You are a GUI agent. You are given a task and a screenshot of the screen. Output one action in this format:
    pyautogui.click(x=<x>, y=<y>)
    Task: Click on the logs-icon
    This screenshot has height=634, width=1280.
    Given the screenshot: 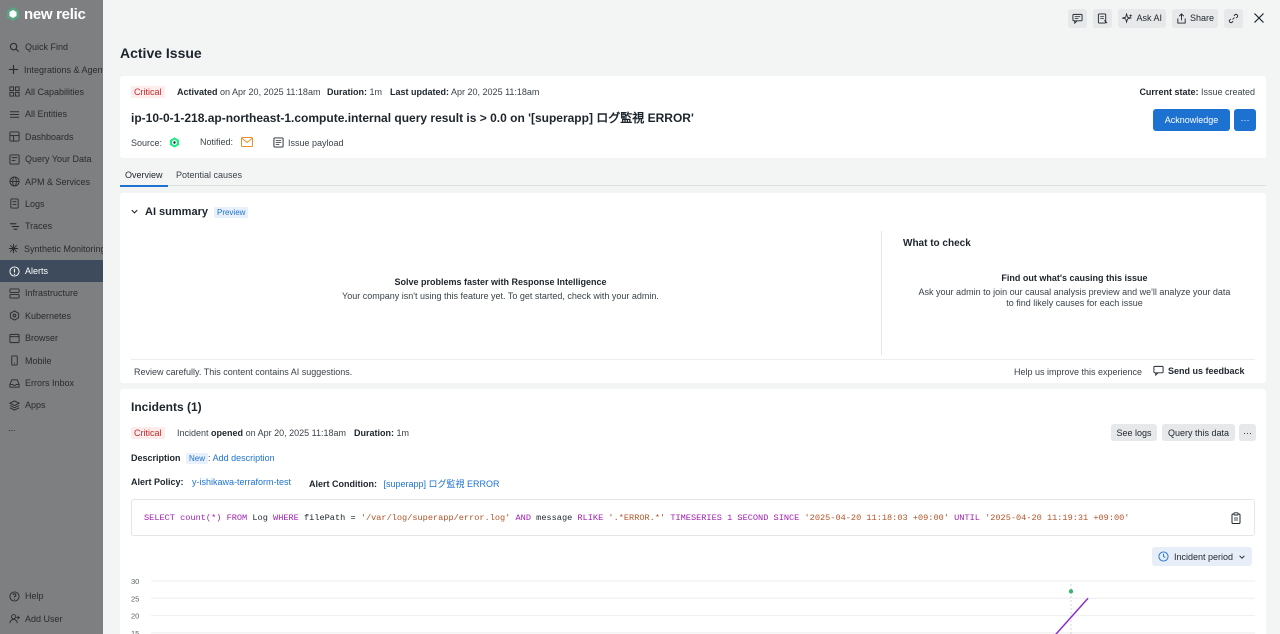 What is the action you would take?
    pyautogui.click(x=14, y=204)
    